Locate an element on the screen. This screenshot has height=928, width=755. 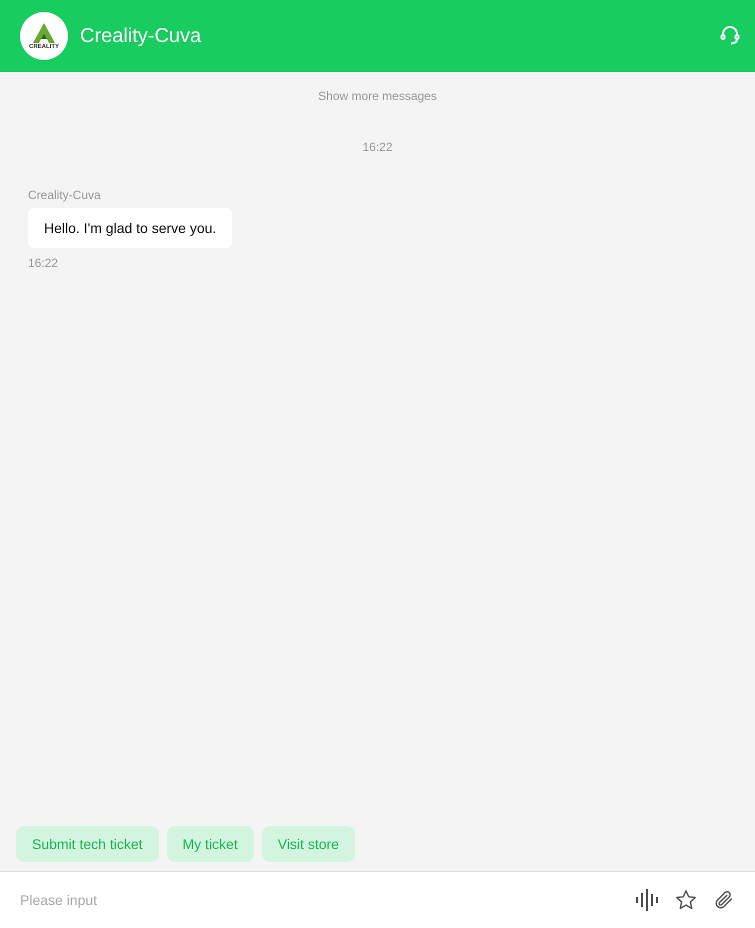
chat-title: Creality-Cuva is located at coordinates (141, 36).